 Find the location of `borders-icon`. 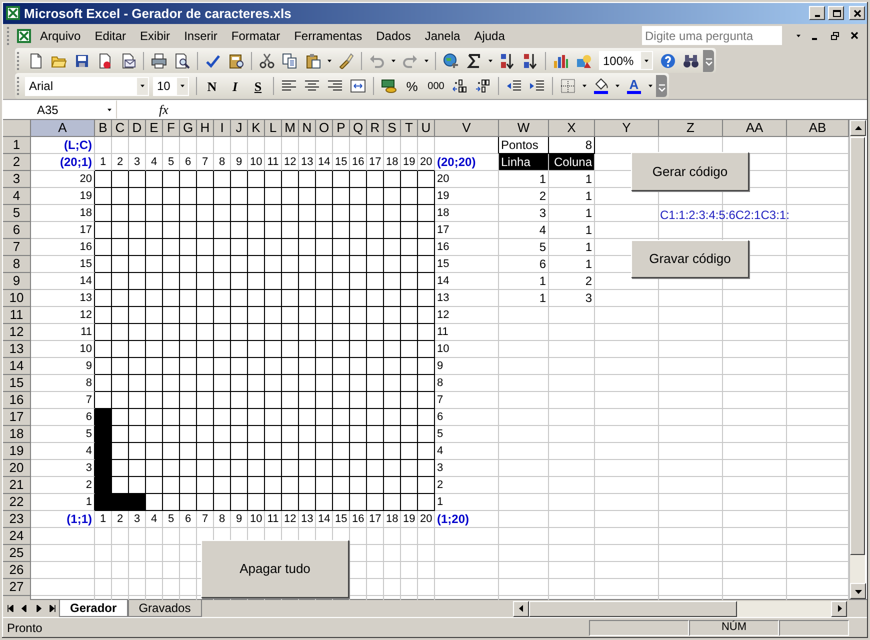

borders-icon is located at coordinates (568, 86).